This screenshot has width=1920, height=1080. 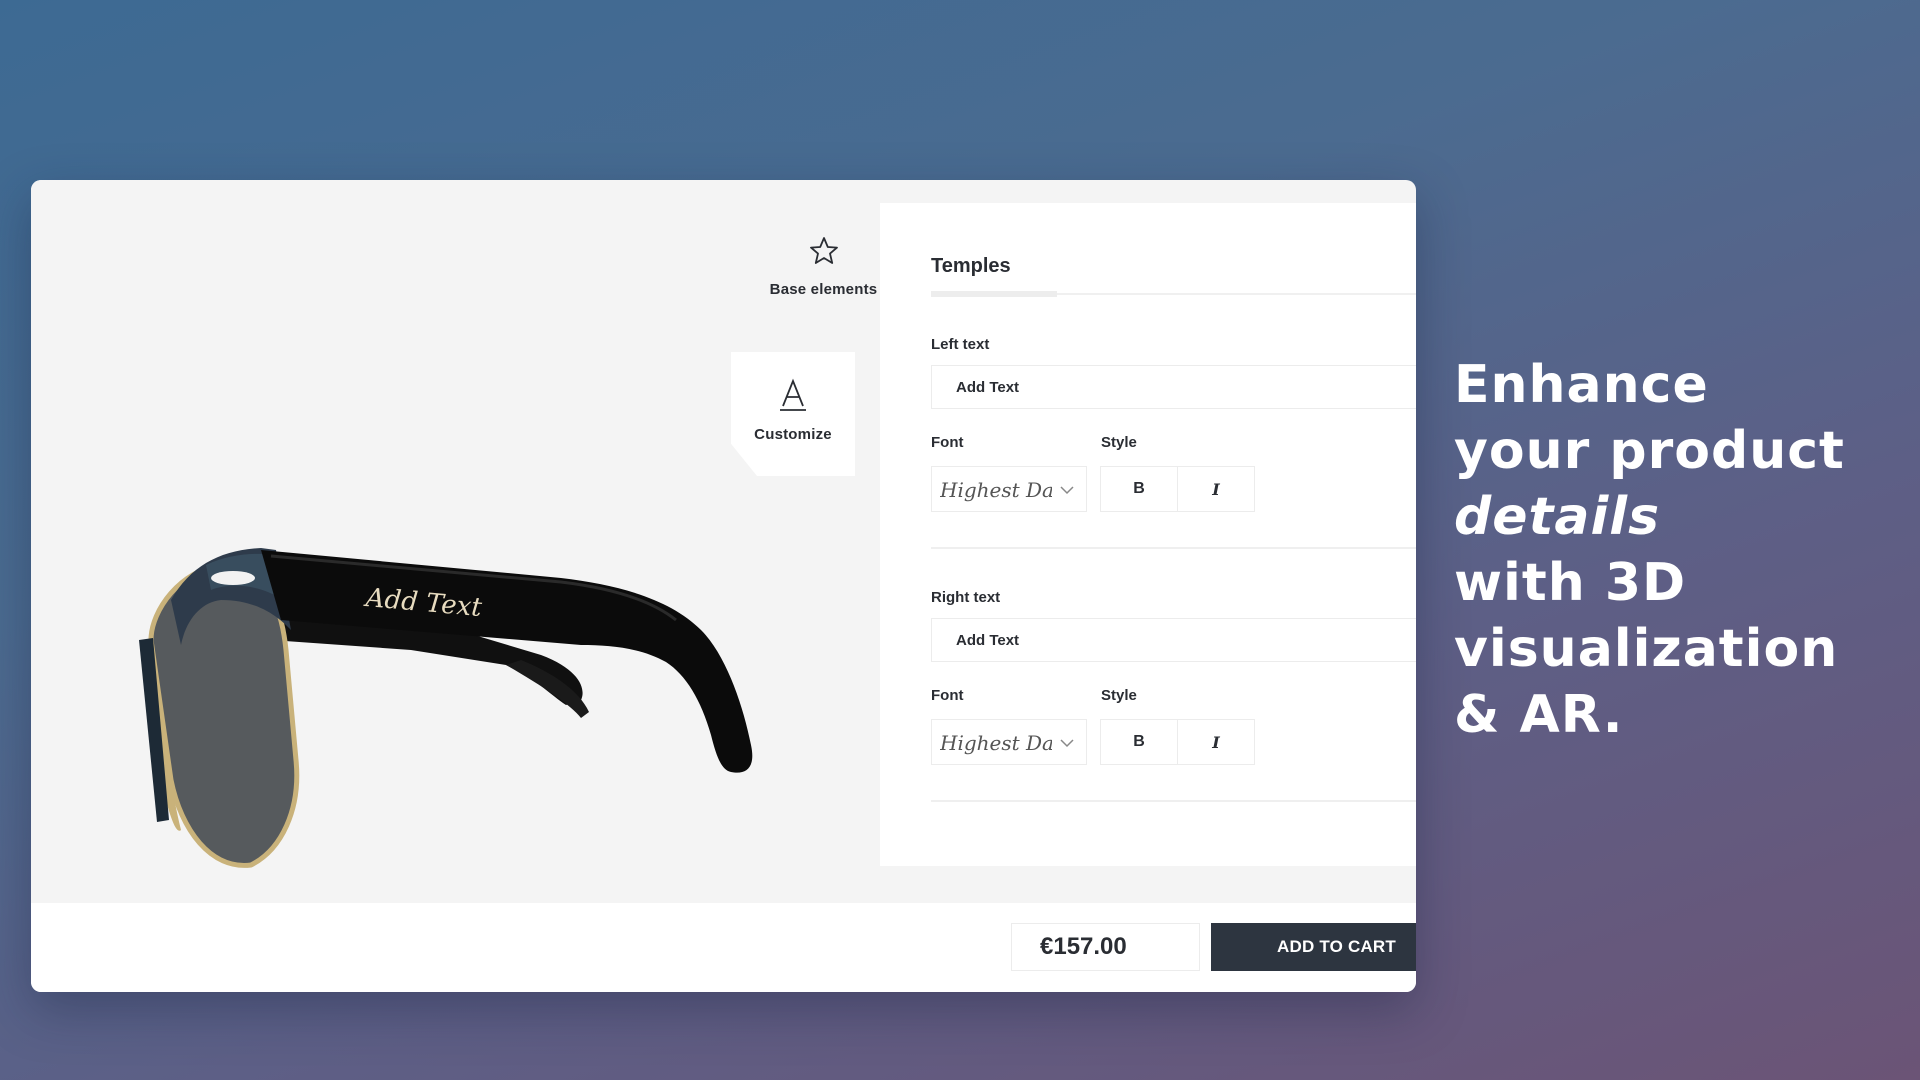 I want to click on headline-line-3: details, so click(x=1557, y=517).